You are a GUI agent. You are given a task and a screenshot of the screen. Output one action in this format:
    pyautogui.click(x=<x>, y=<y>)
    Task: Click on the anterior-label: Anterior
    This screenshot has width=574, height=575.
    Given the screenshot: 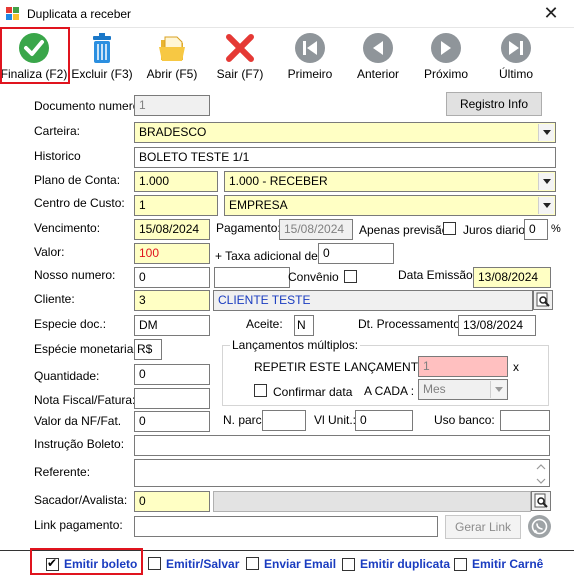 What is the action you would take?
    pyautogui.click(x=378, y=74)
    